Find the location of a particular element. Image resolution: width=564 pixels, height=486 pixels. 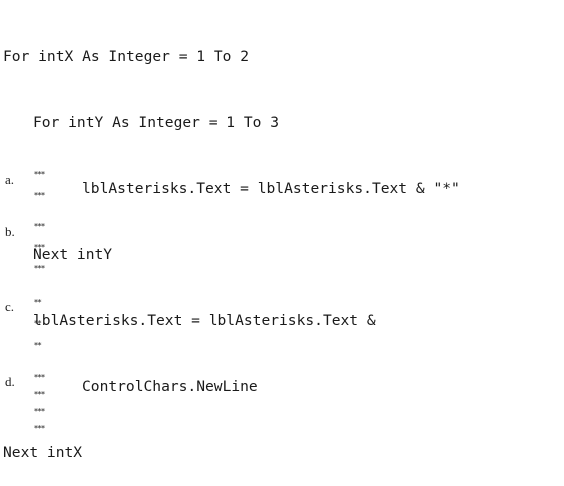

option-a-letter: a. is located at coordinates (10, 179).